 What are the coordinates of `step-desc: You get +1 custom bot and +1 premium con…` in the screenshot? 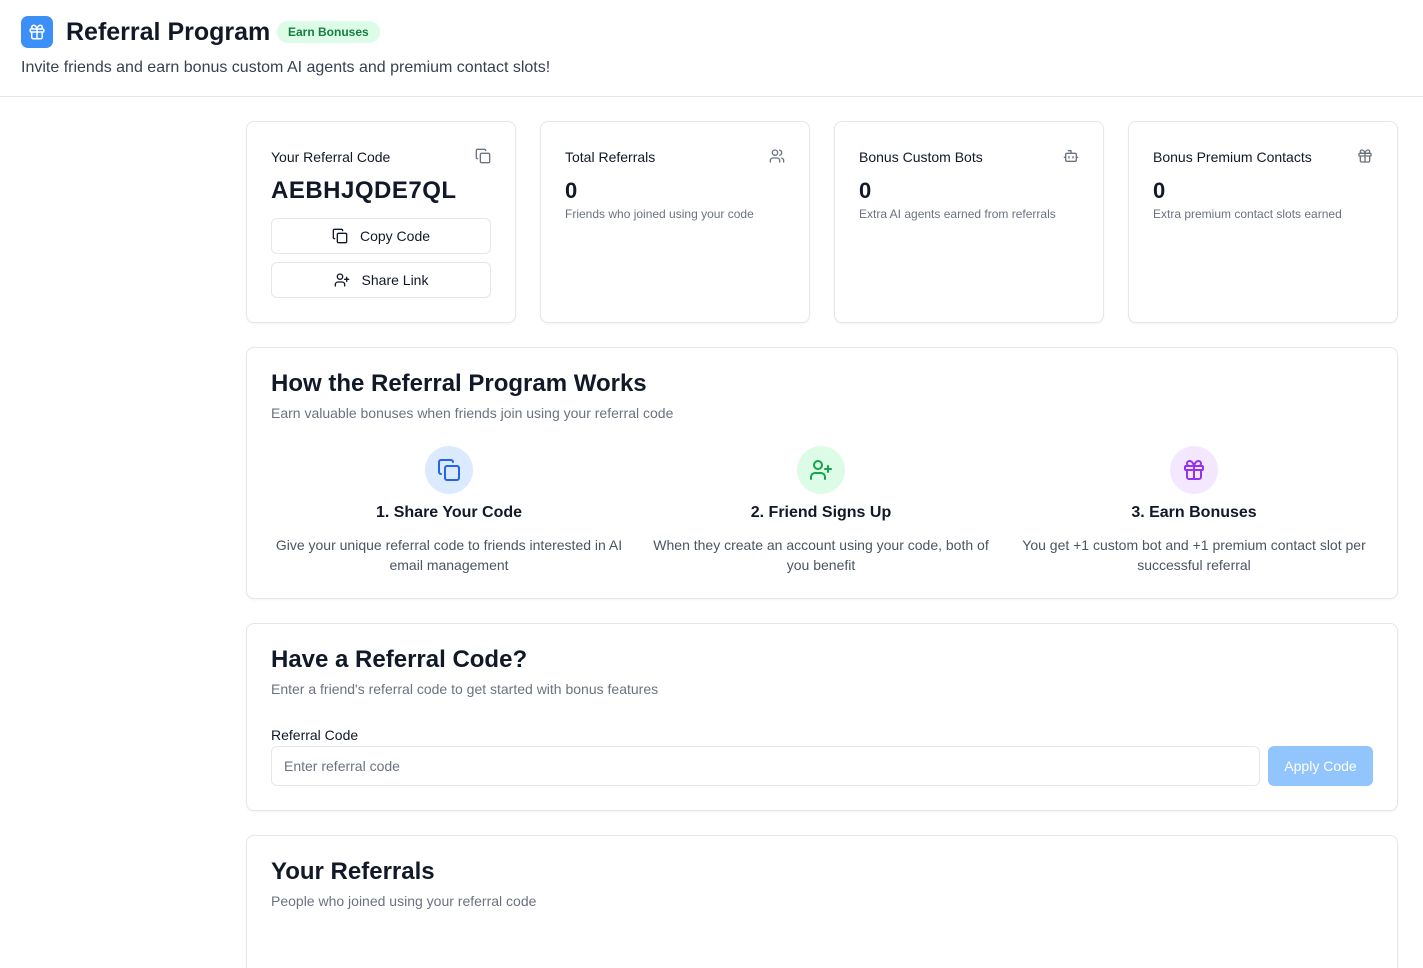 It's located at (1194, 555).